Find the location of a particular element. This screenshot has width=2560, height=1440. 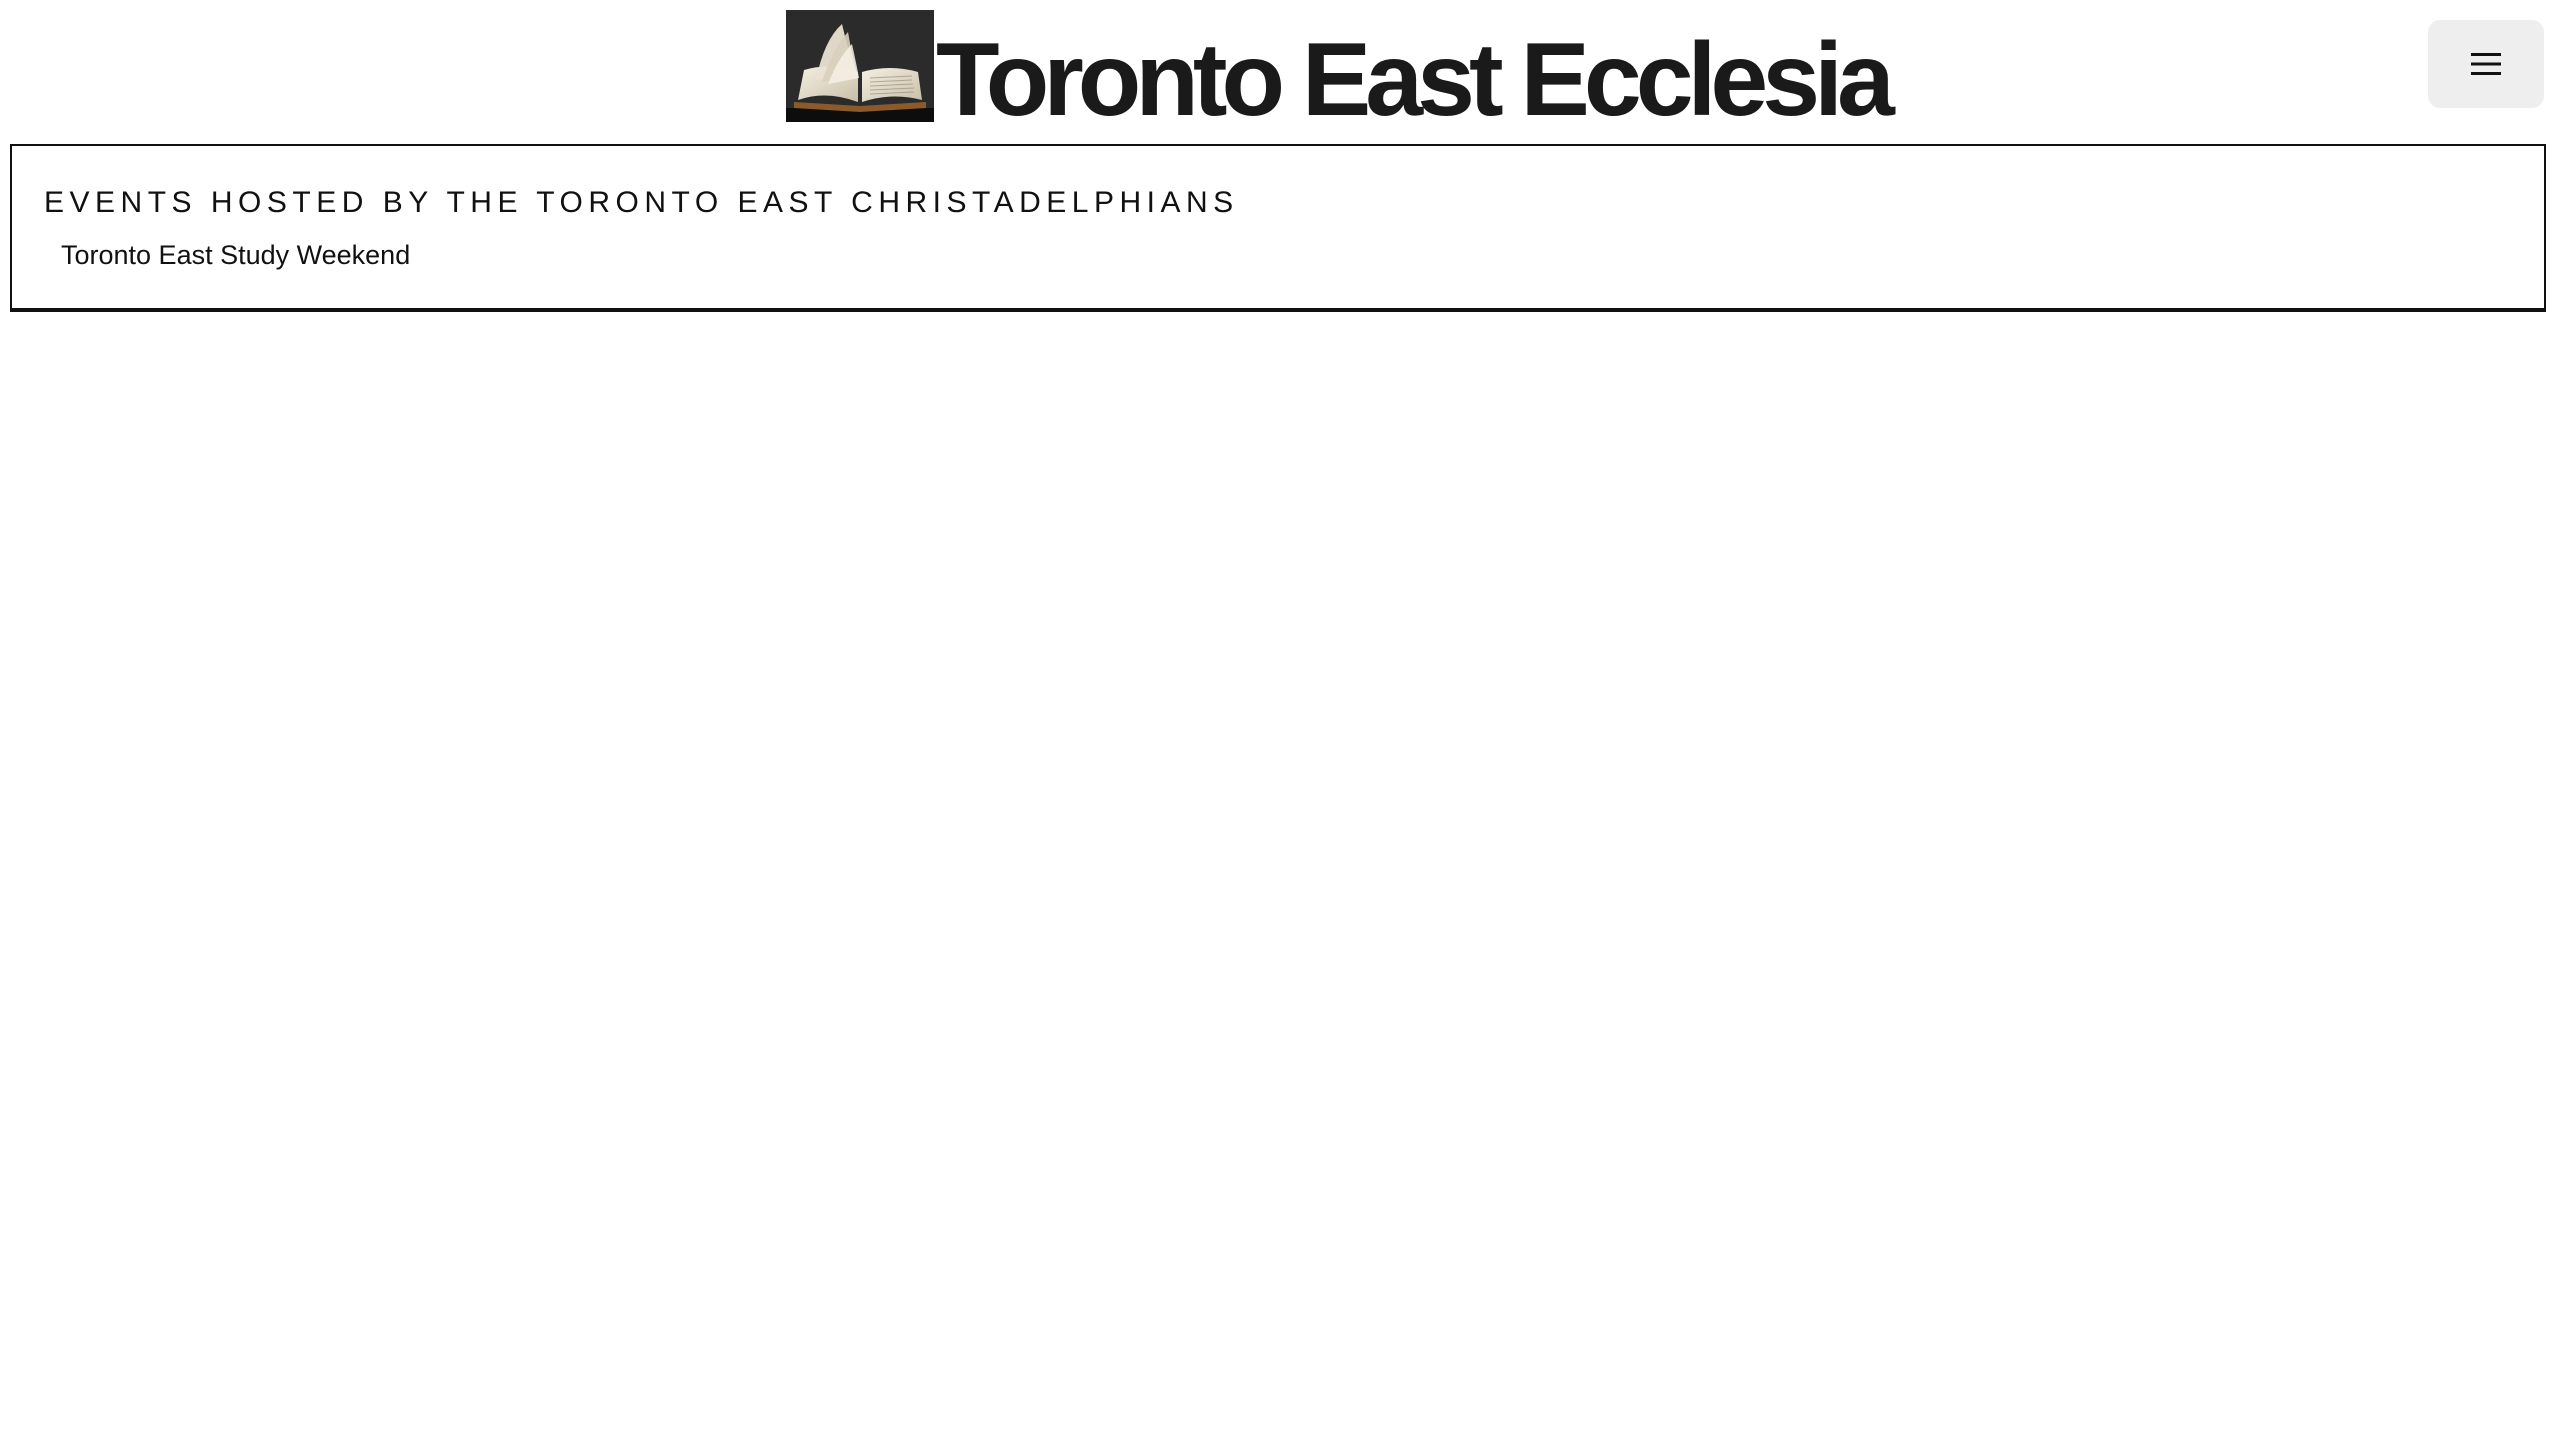

site-brand-link: Toronto East Ecclesia is located at coordinates (1340, 74).